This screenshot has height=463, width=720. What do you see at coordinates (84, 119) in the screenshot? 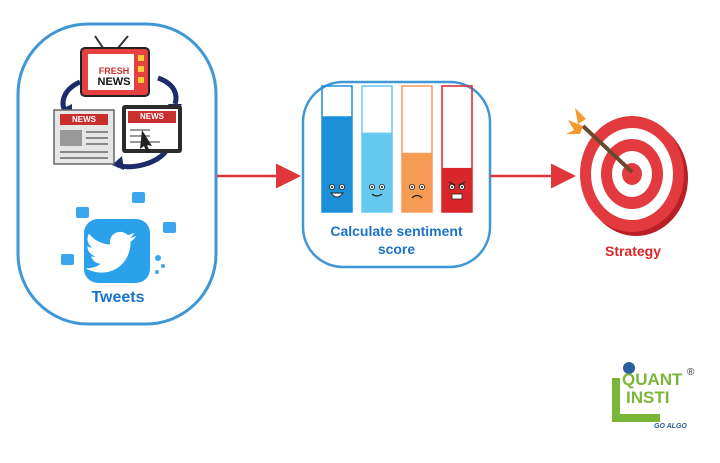
I see `newspaper-headline: NEWS` at bounding box center [84, 119].